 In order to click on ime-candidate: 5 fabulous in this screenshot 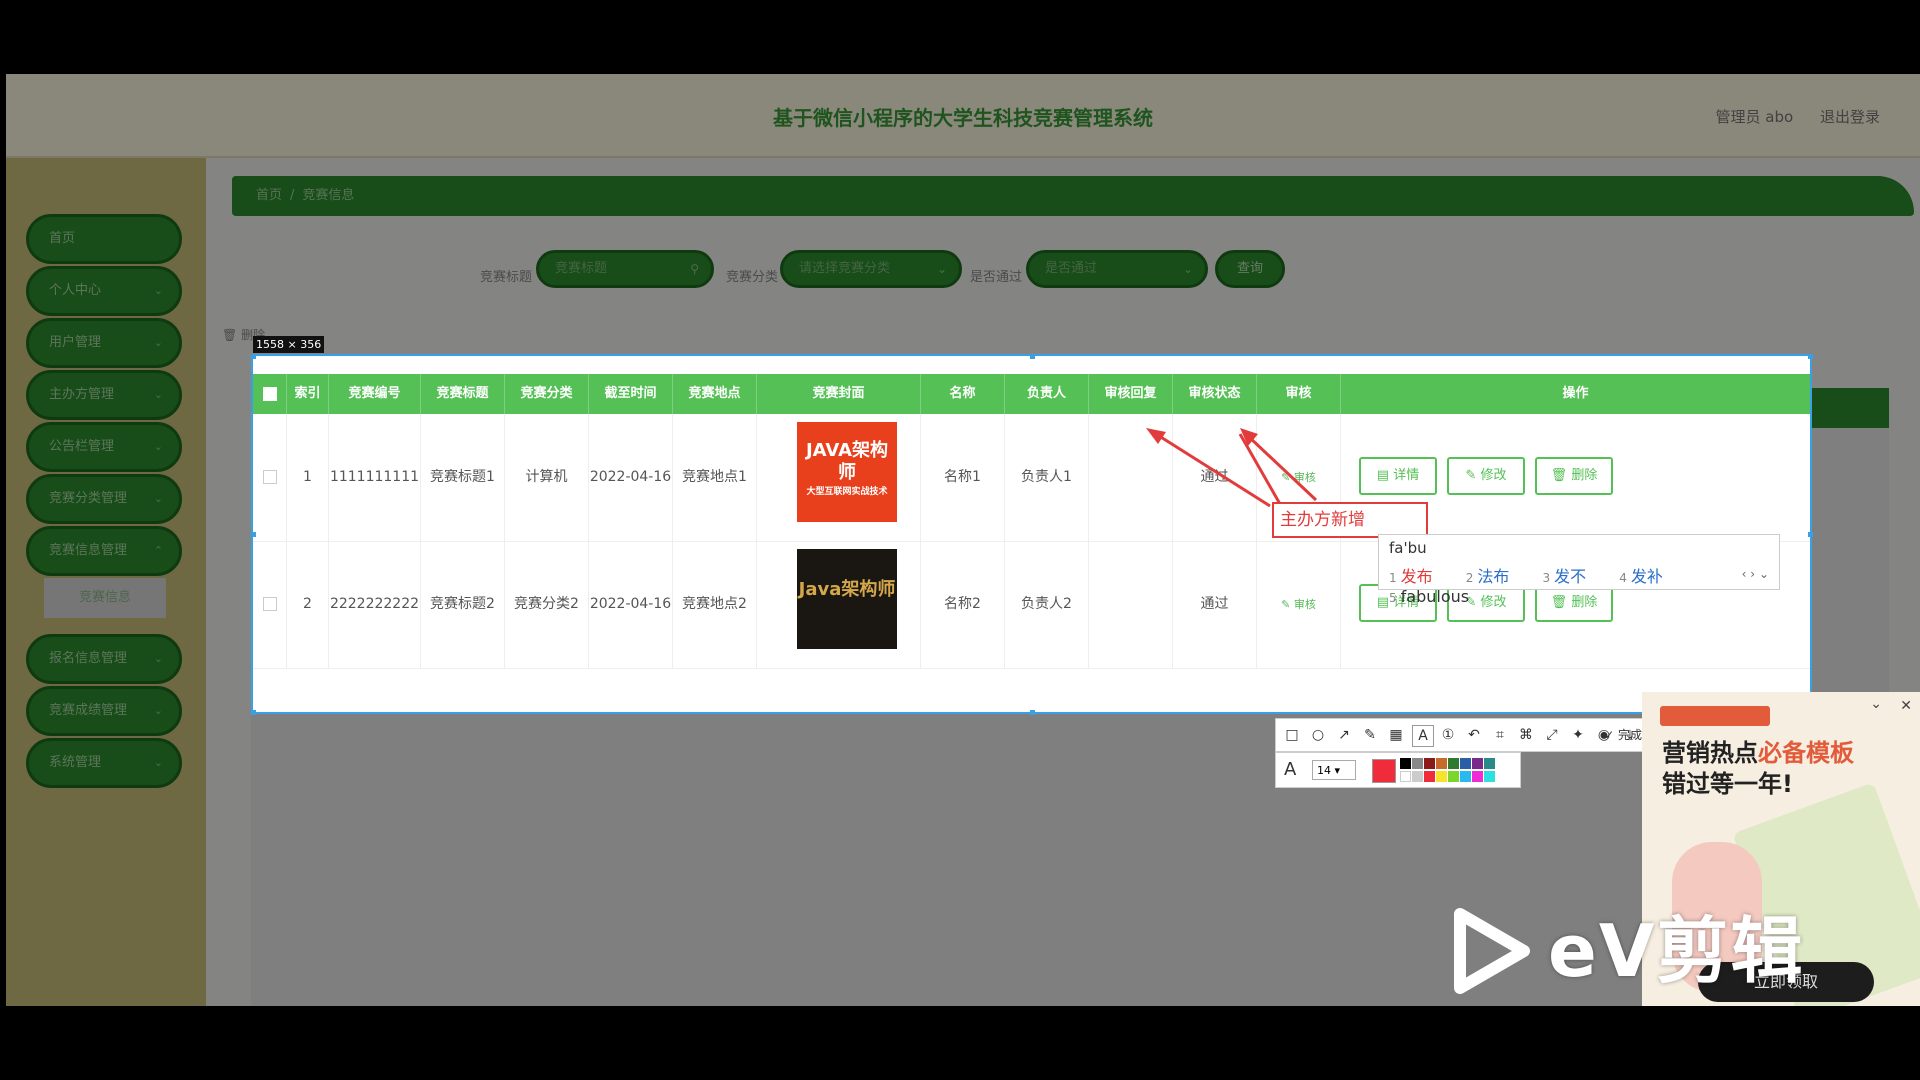, I will do `click(1436, 596)`.